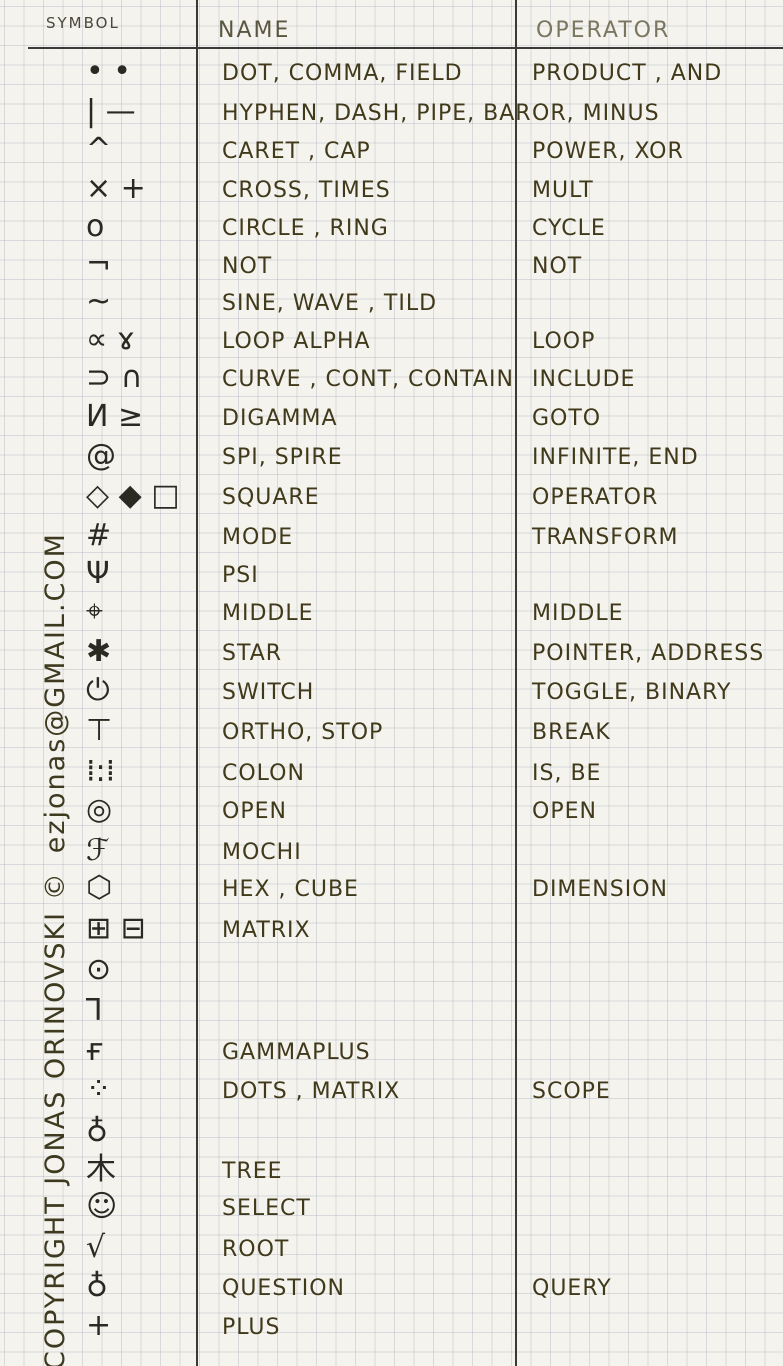 The width and height of the screenshot is (783, 1366). What do you see at coordinates (251, 1327) in the screenshot?
I see `name-cell: PLUS` at bounding box center [251, 1327].